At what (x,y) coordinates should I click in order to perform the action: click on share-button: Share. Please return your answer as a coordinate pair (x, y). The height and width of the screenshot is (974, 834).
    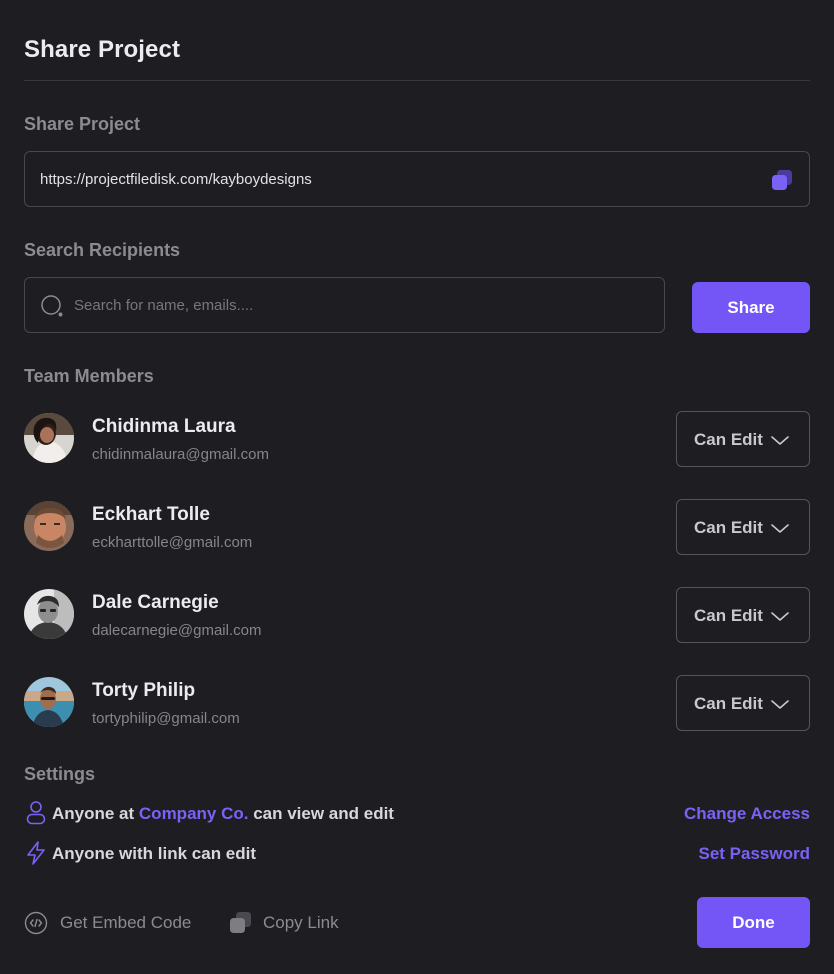
    Looking at the image, I should click on (751, 307).